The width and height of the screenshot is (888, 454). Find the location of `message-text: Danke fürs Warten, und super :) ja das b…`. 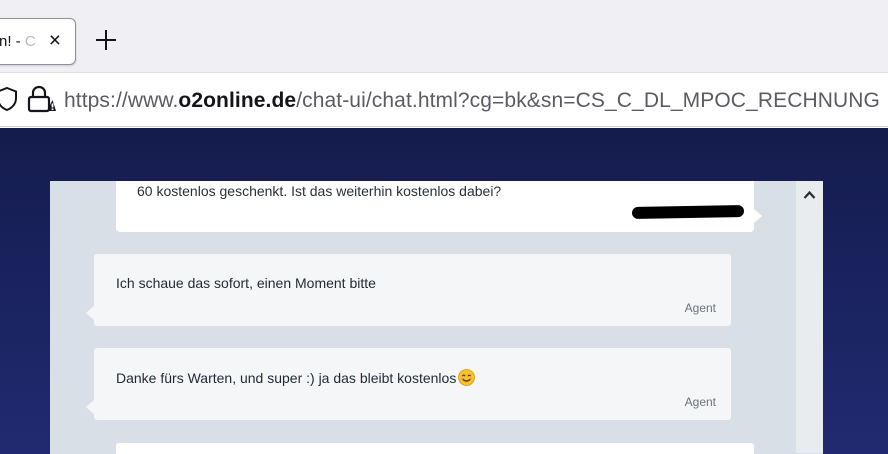

message-text: Danke fürs Warten, und super :) ja das b… is located at coordinates (296, 379).